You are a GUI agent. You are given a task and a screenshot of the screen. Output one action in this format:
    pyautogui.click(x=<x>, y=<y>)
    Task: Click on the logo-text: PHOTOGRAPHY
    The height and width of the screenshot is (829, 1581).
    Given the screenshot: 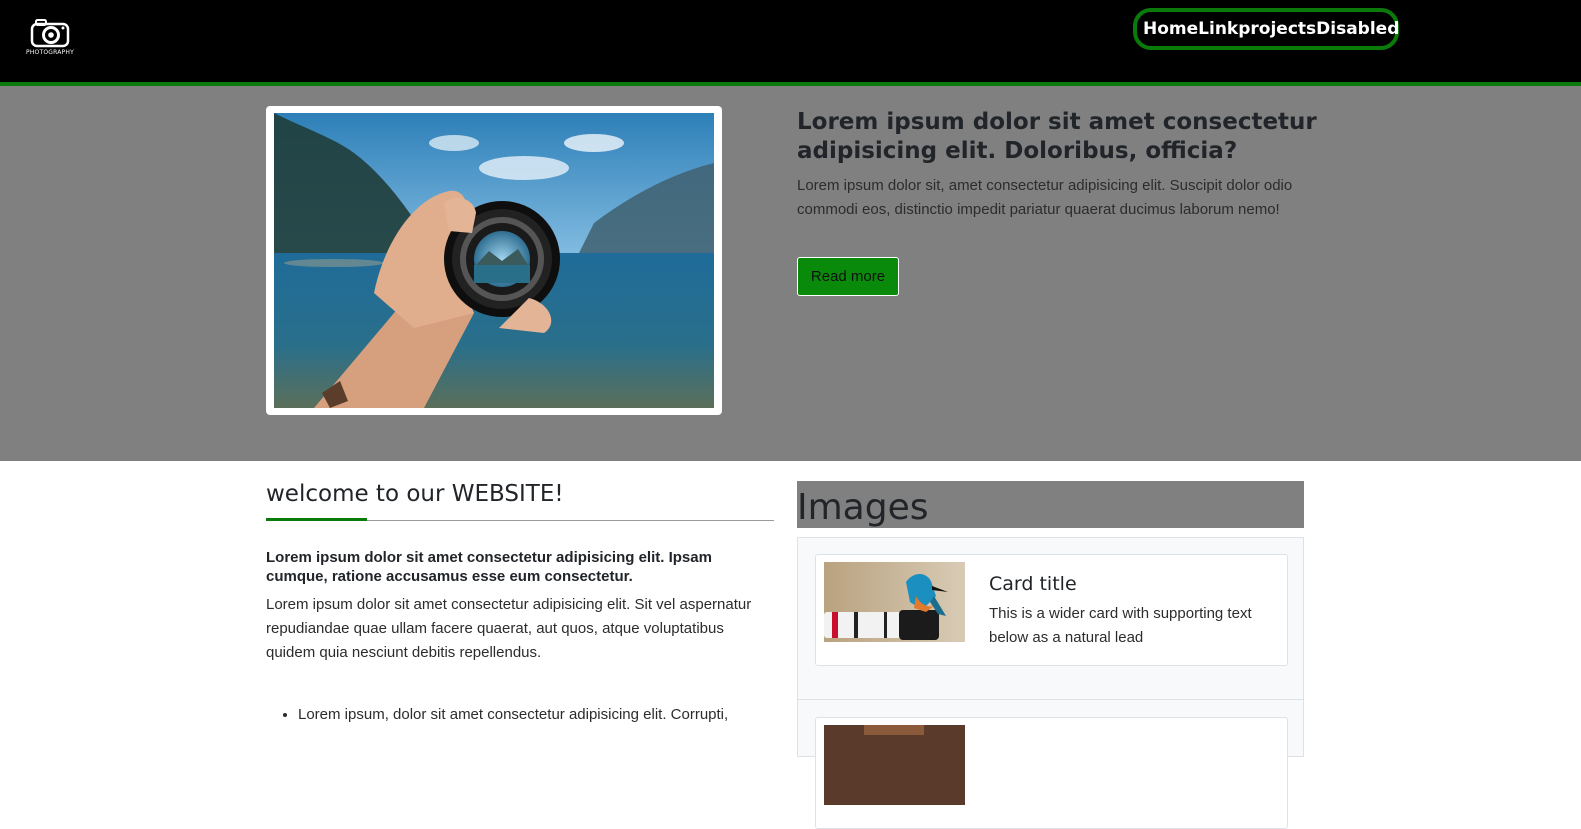 What is the action you would take?
    pyautogui.click(x=50, y=52)
    